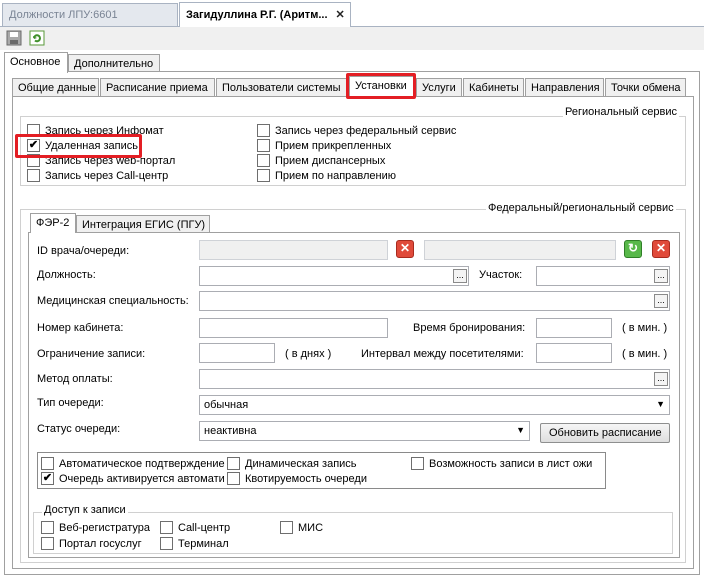 The height and width of the screenshot is (577, 704). Describe the element at coordinates (293, 250) in the screenshot. I see `doctor-id-input` at that location.